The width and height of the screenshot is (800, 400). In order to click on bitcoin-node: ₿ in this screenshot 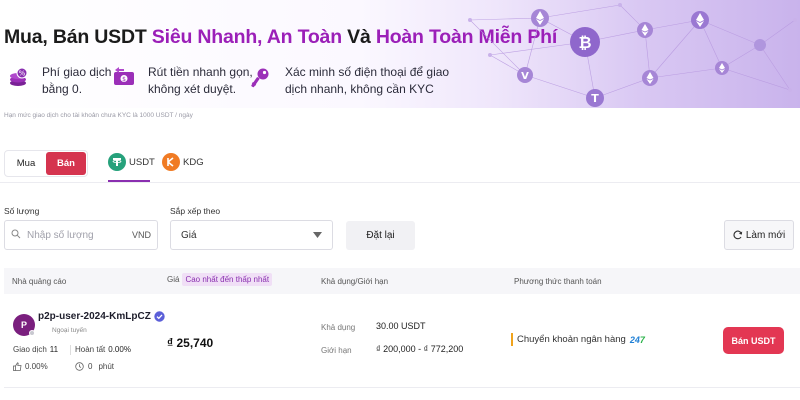, I will do `click(585, 42)`.